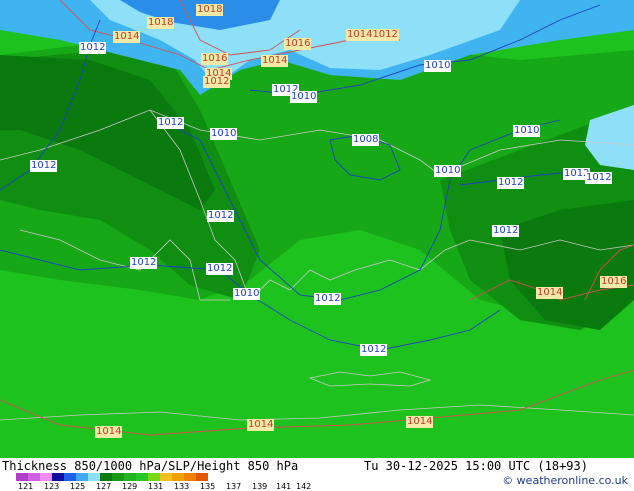 The image size is (634, 491). What do you see at coordinates (476, 466) in the screenshot?
I see `forecast-datetime: Tu 30-12-2025 15:00 UTC (18+93)` at bounding box center [476, 466].